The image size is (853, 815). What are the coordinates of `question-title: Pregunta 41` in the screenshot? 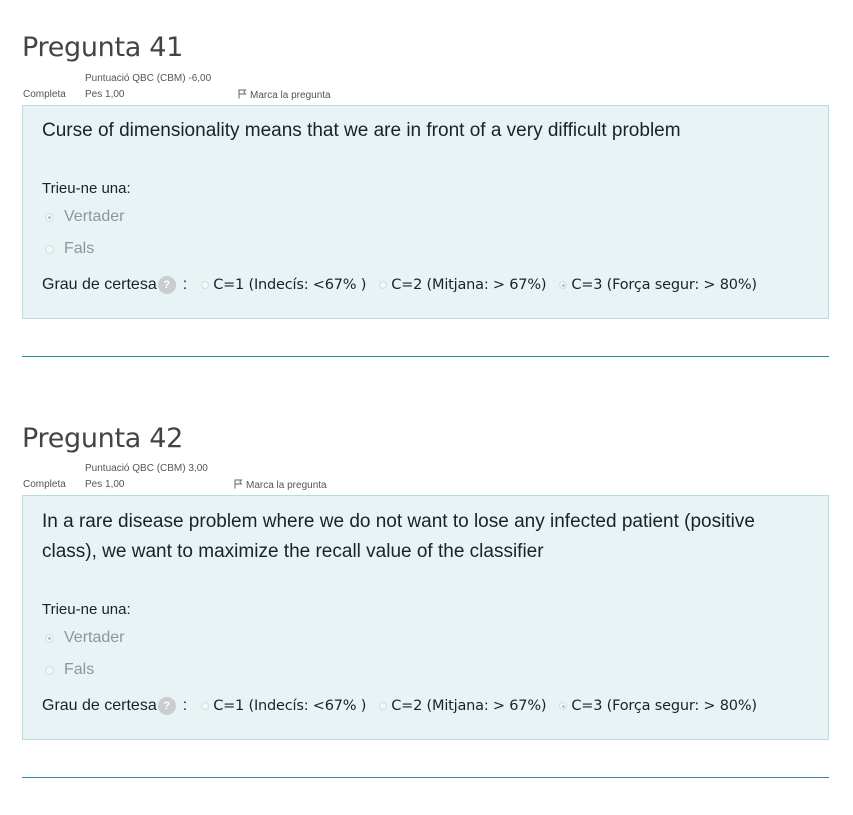 It's located at (103, 47).